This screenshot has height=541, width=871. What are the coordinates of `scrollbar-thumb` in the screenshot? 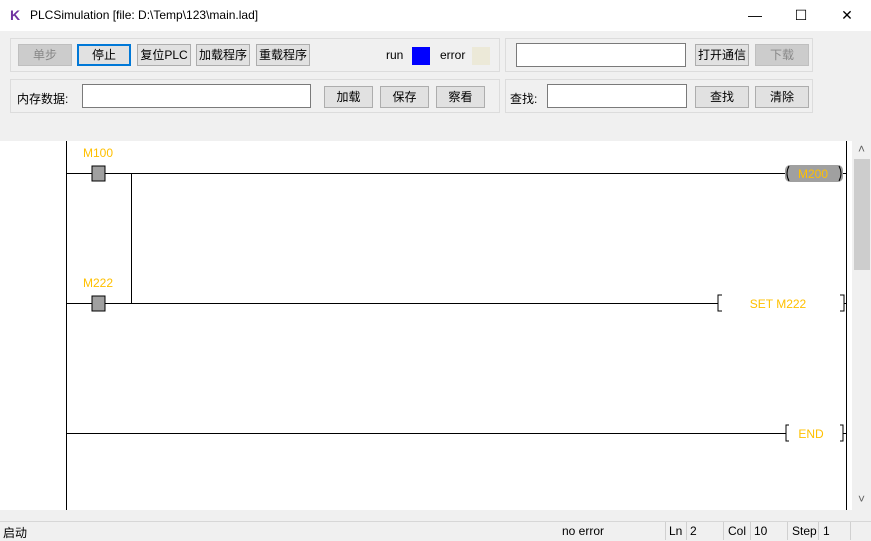 It's located at (862, 214).